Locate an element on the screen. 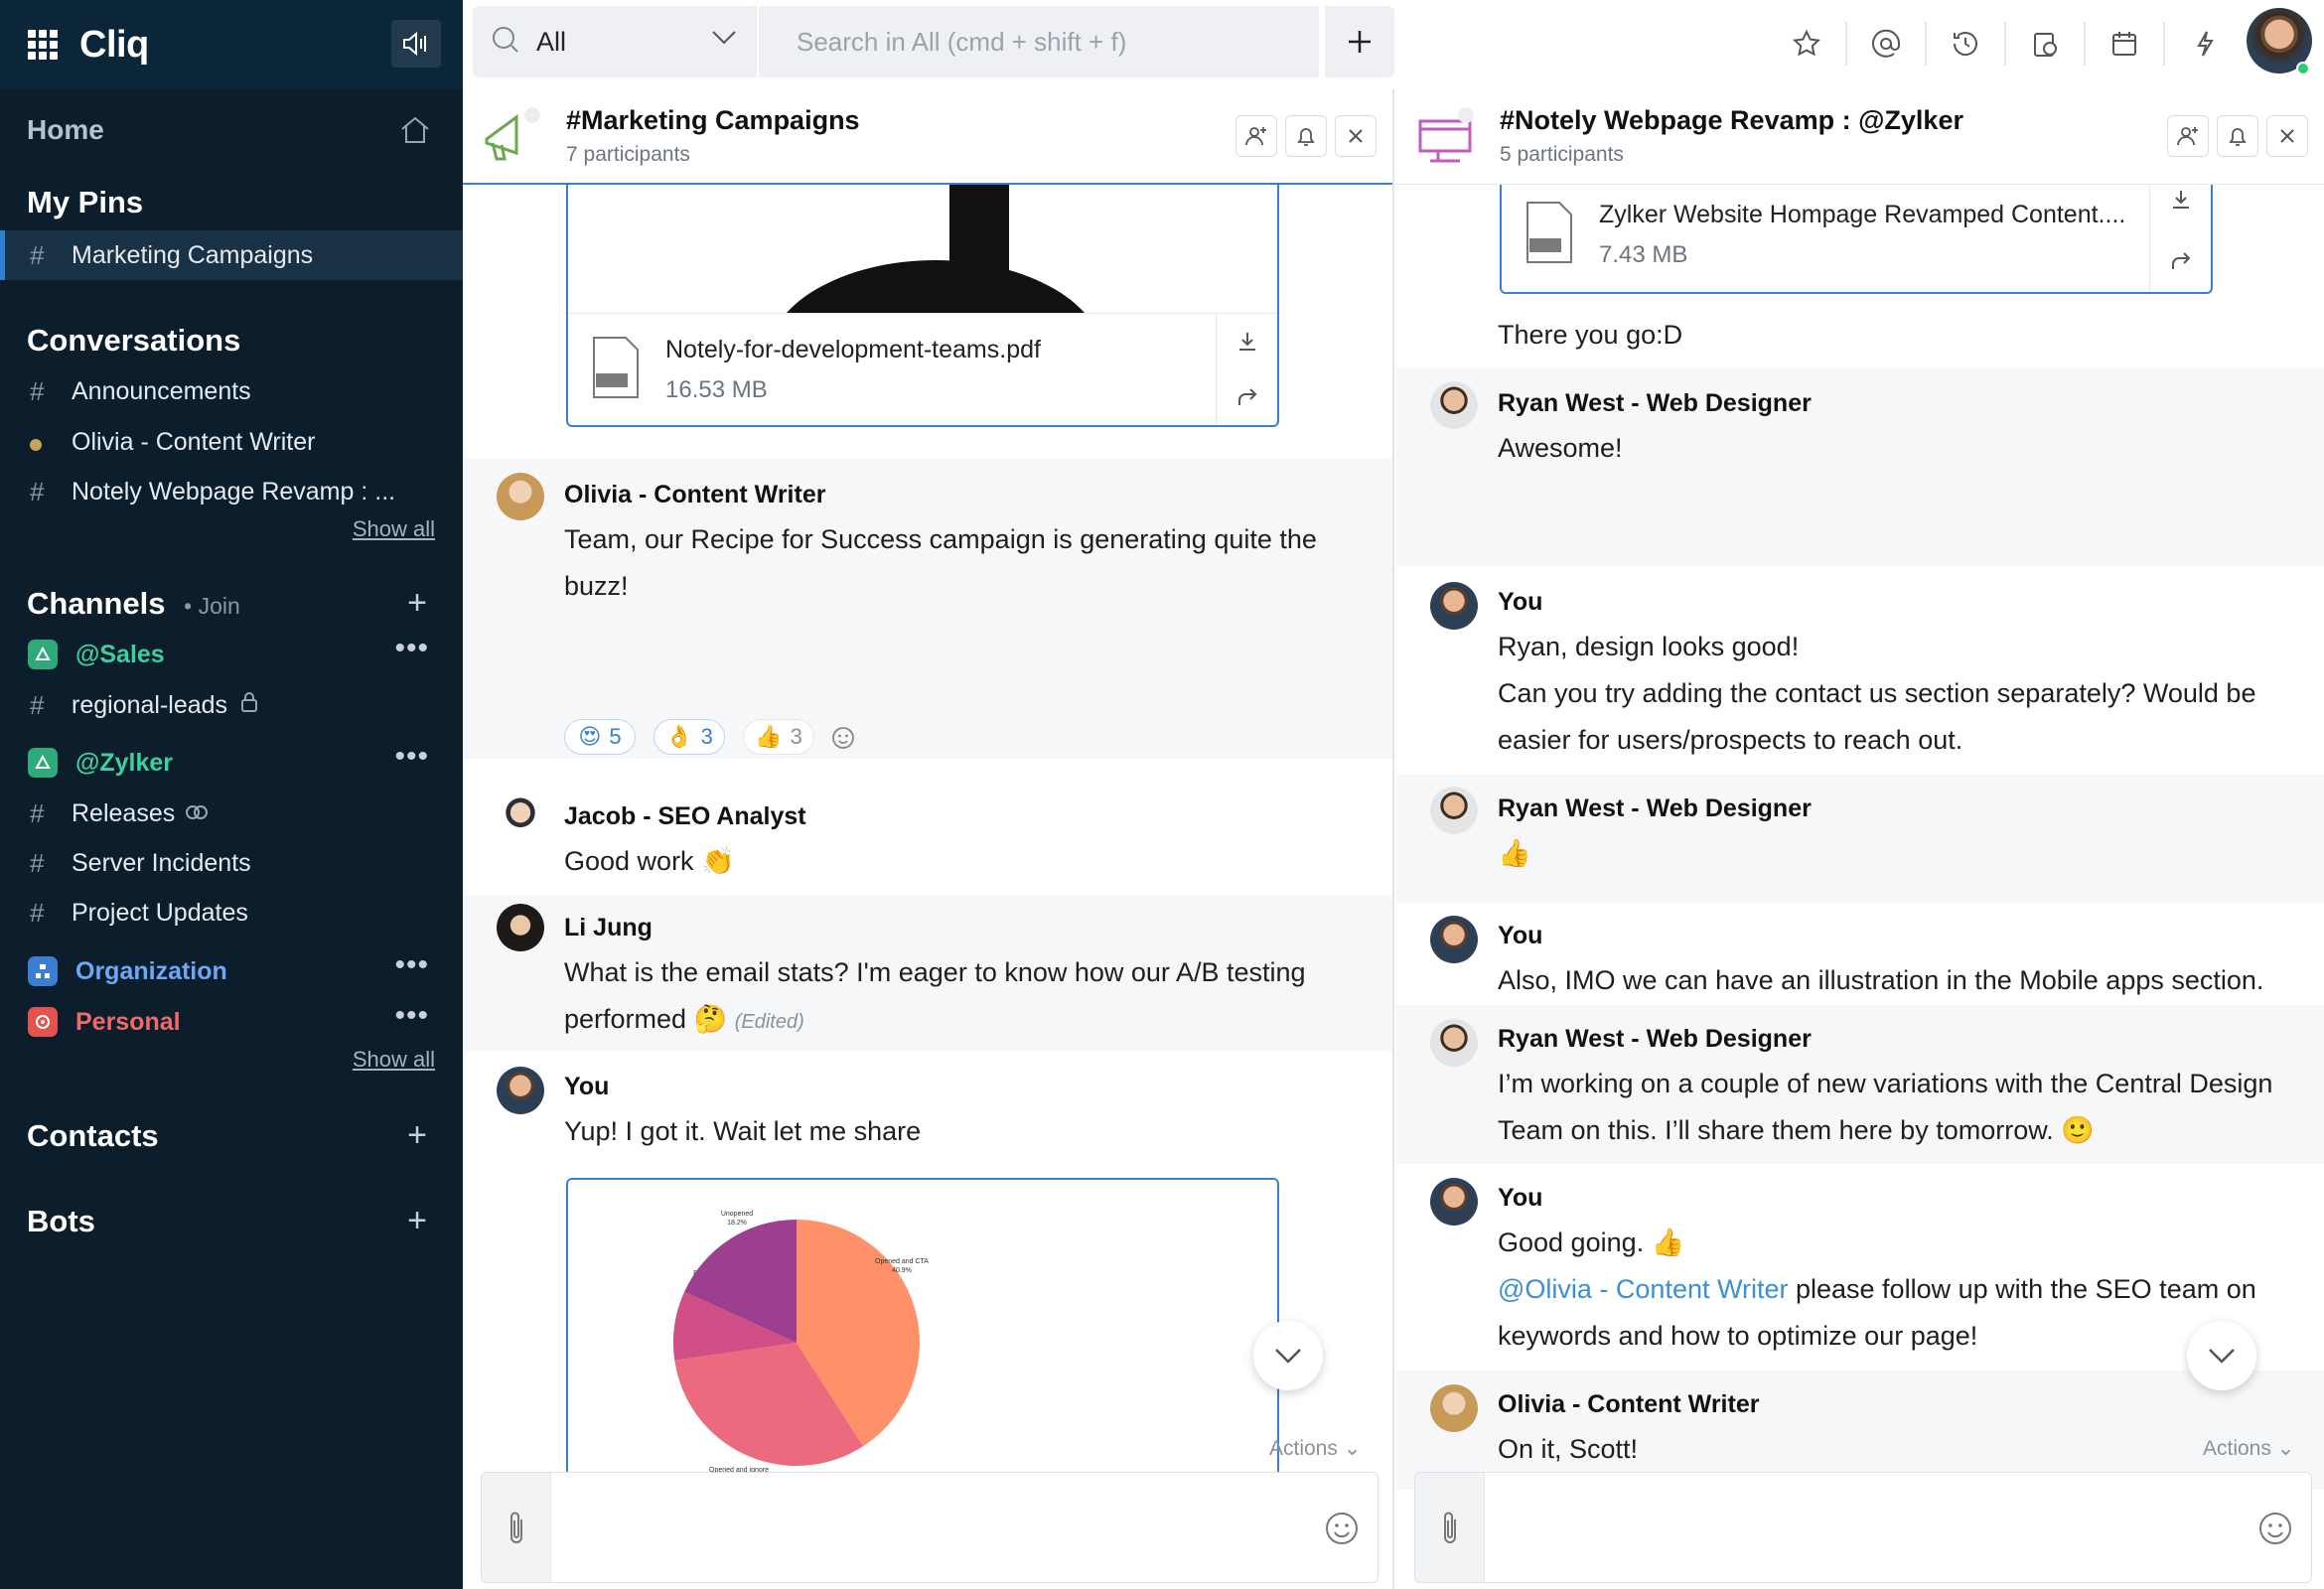  history-icon is located at coordinates (1966, 44).